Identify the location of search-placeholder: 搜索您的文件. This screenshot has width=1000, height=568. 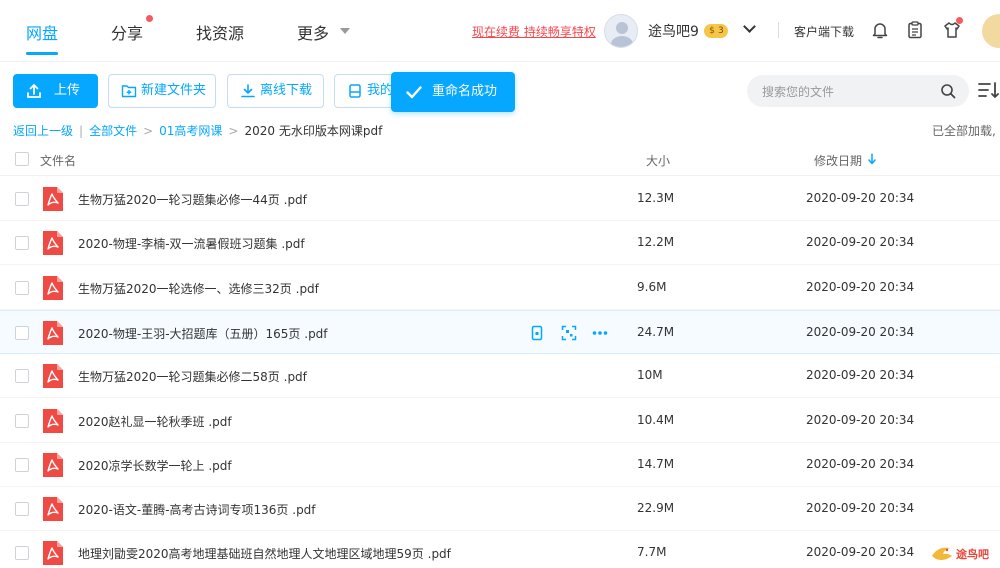
(798, 92).